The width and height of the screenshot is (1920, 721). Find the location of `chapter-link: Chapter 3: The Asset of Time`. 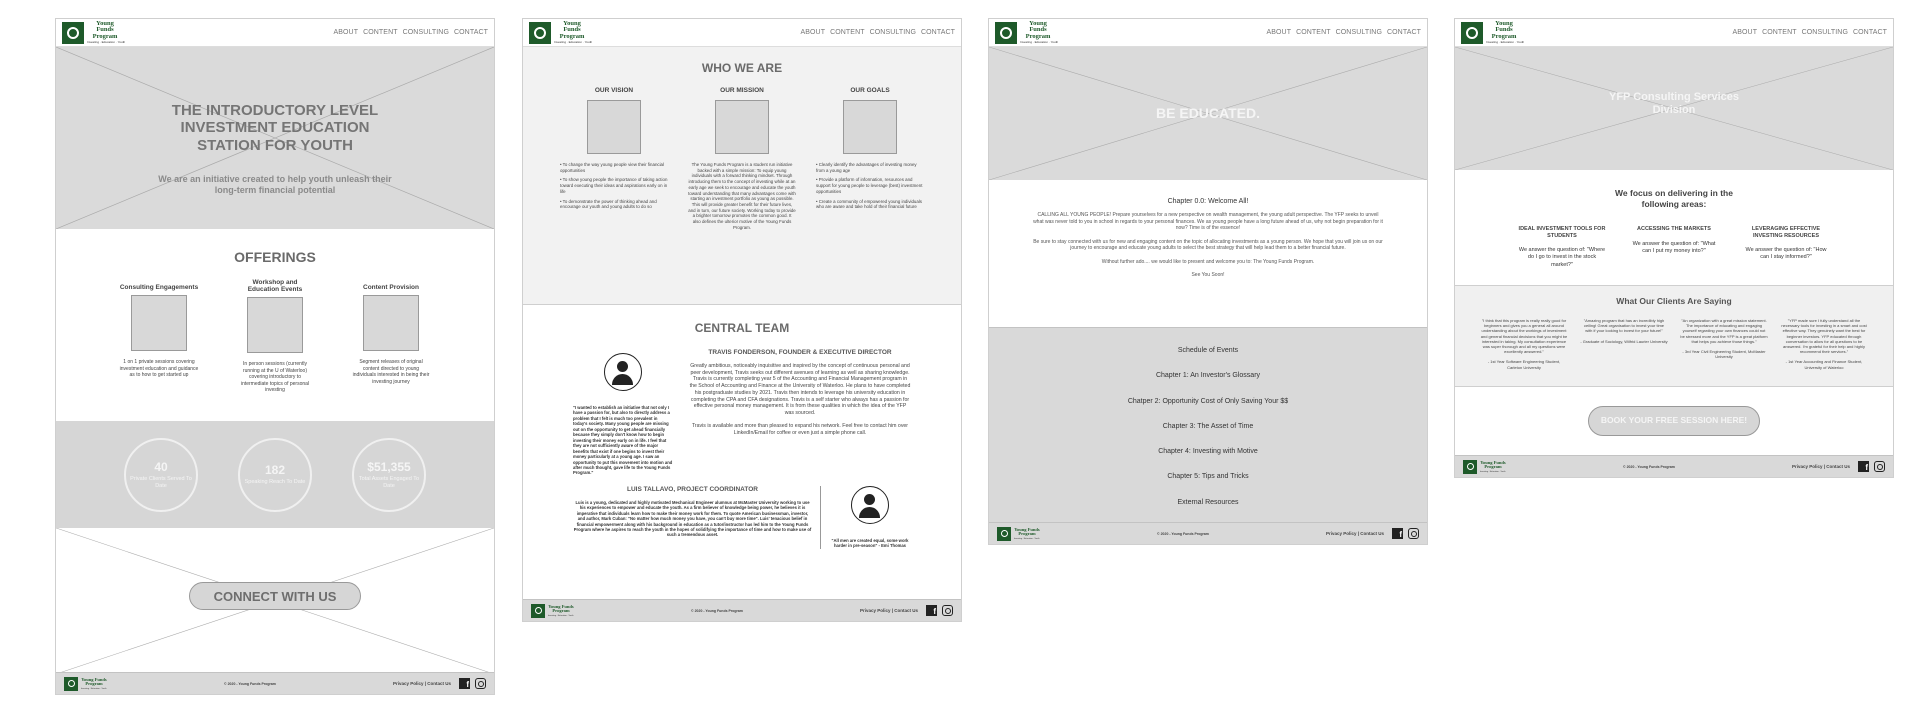

chapter-link: Chapter 3: The Asset of Time is located at coordinates (1208, 426).